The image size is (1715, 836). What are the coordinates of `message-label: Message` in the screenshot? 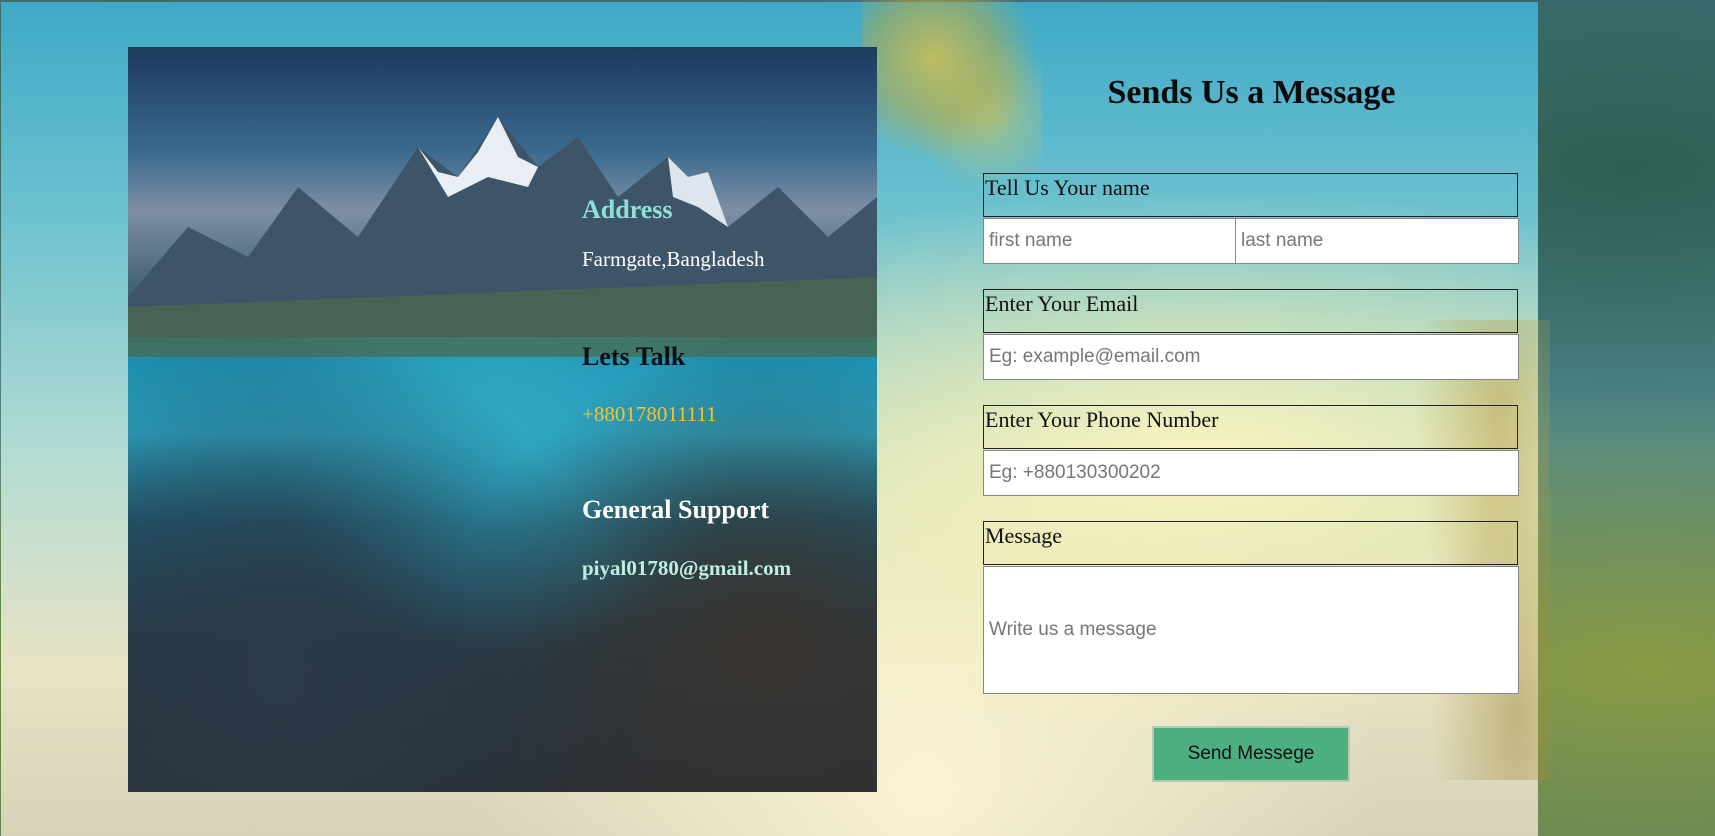 It's located at (1250, 543).